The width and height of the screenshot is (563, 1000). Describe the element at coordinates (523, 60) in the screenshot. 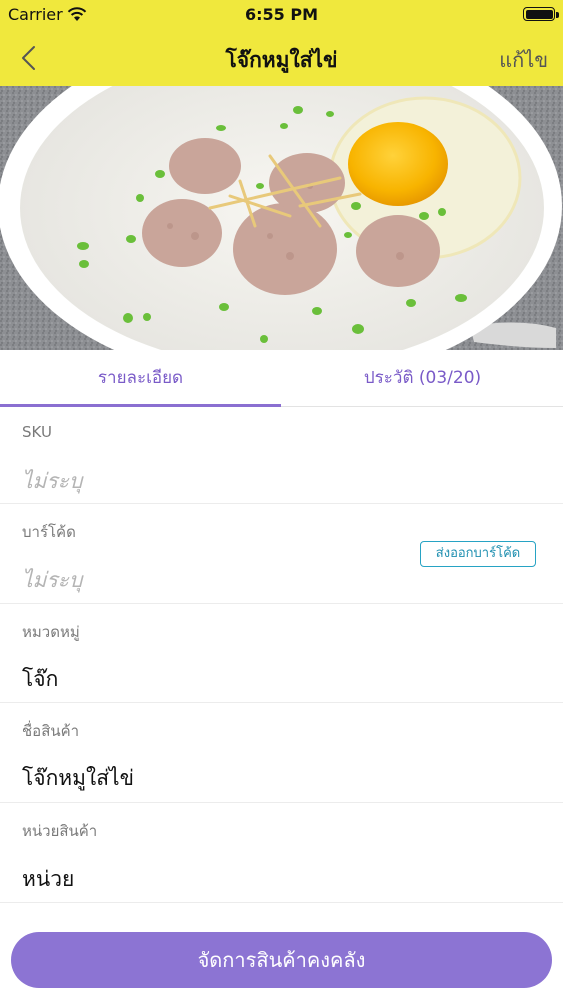

I see `edit-button: แก้ไข` at that location.